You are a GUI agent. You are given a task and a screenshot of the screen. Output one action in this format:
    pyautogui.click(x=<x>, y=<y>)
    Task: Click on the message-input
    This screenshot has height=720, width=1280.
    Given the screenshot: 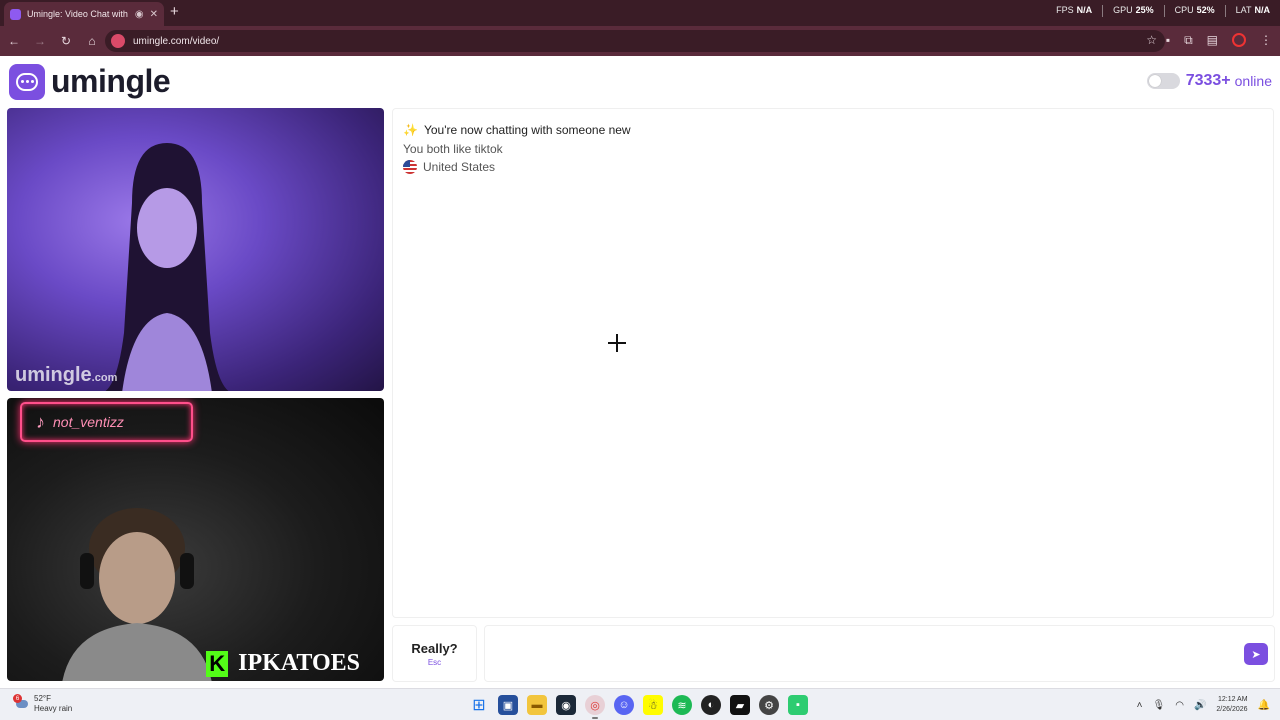 What is the action you would take?
    pyautogui.click(x=865, y=654)
    